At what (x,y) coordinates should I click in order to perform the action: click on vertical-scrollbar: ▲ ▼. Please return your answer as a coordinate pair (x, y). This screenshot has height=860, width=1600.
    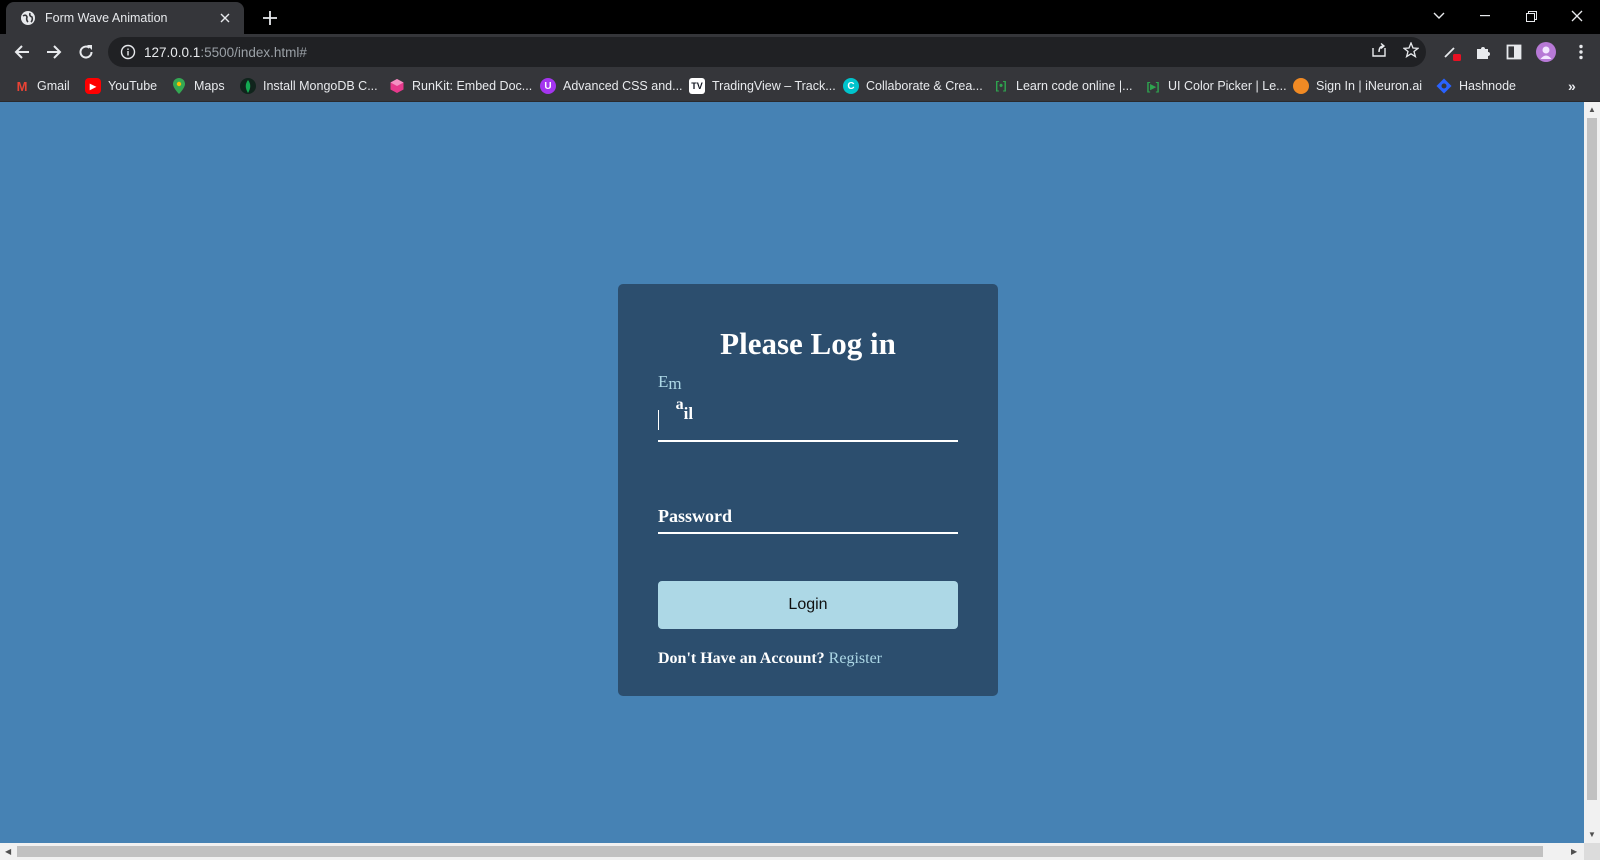
    Looking at the image, I should click on (1592, 472).